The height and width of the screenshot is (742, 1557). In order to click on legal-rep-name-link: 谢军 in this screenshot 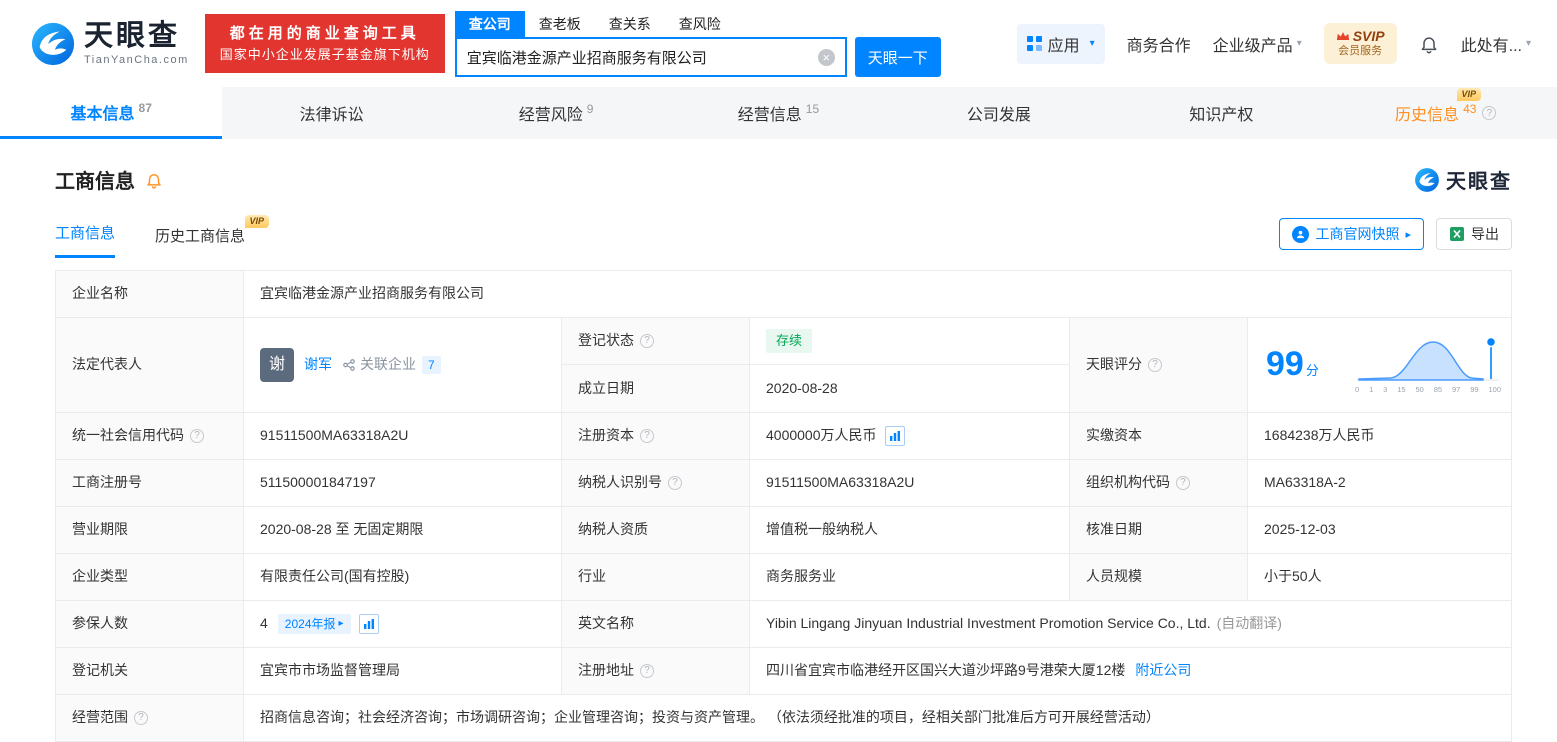, I will do `click(318, 365)`.